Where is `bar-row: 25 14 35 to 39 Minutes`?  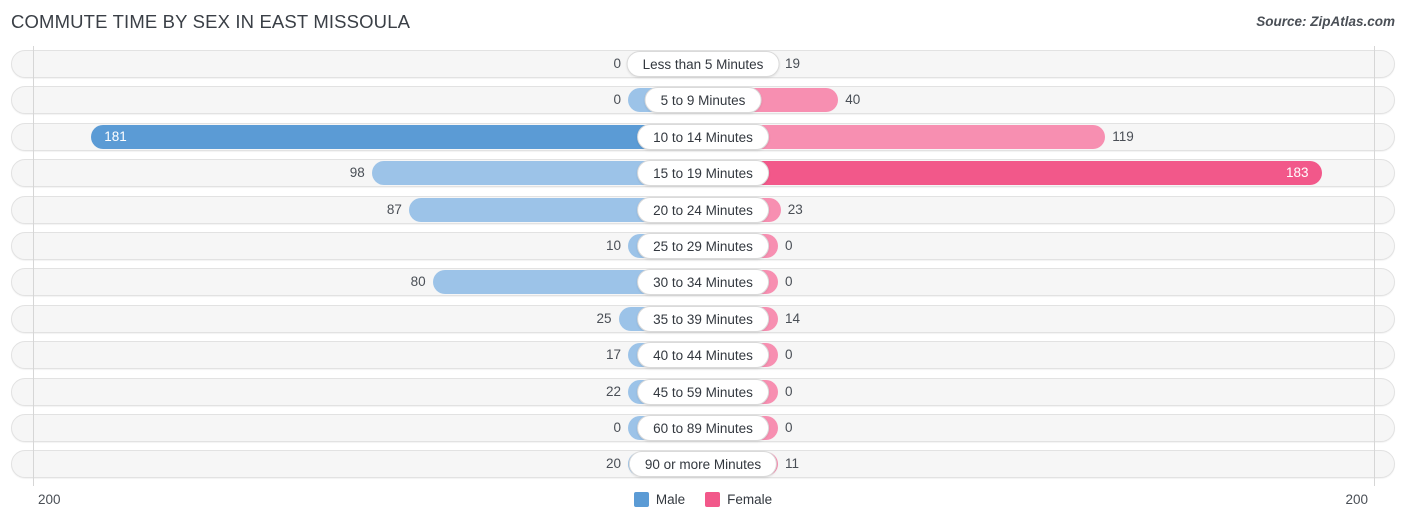
bar-row: 25 14 35 to 39 Minutes is located at coordinates (703, 318).